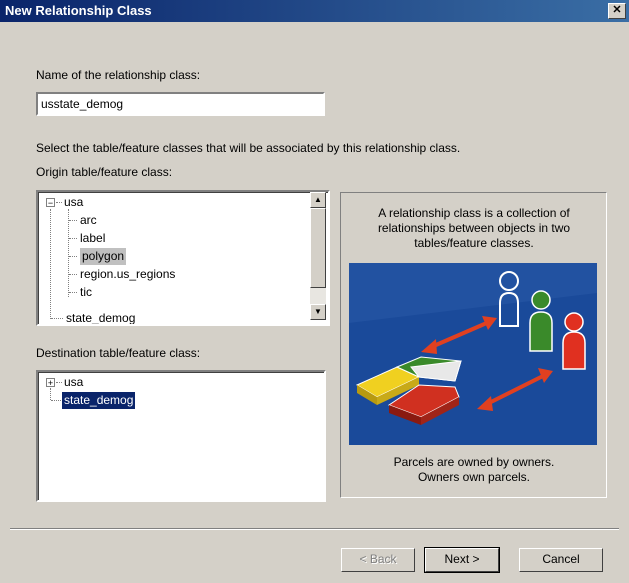 This screenshot has height=583, width=629. I want to click on tree-item-usa-dest: usa, so click(73, 382).